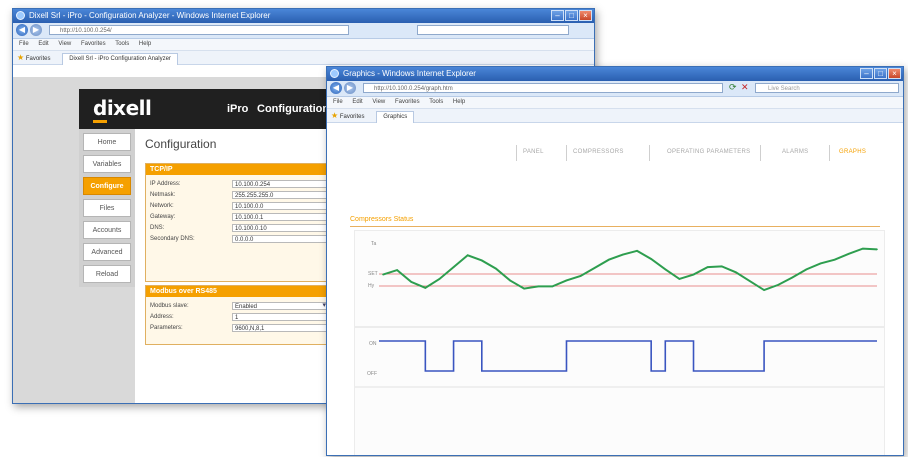  Describe the element at coordinates (628, 356) in the screenshot. I see `series-step-compressor` at that location.